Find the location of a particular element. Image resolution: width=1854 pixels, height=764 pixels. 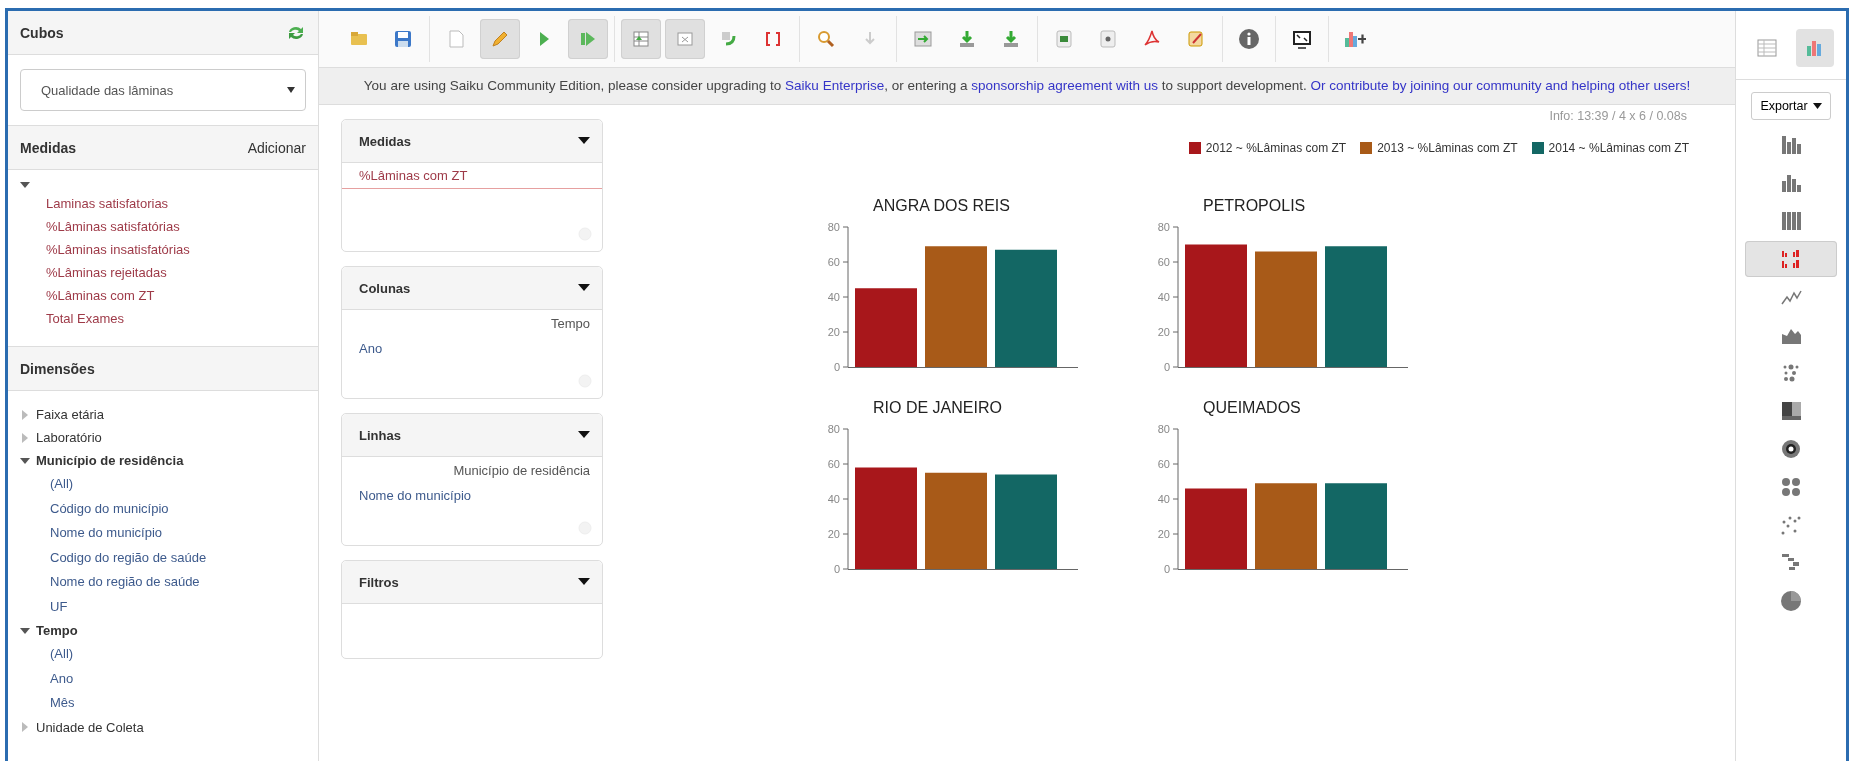

notice-link: sponsorship agreement with us is located at coordinates (1065, 85).